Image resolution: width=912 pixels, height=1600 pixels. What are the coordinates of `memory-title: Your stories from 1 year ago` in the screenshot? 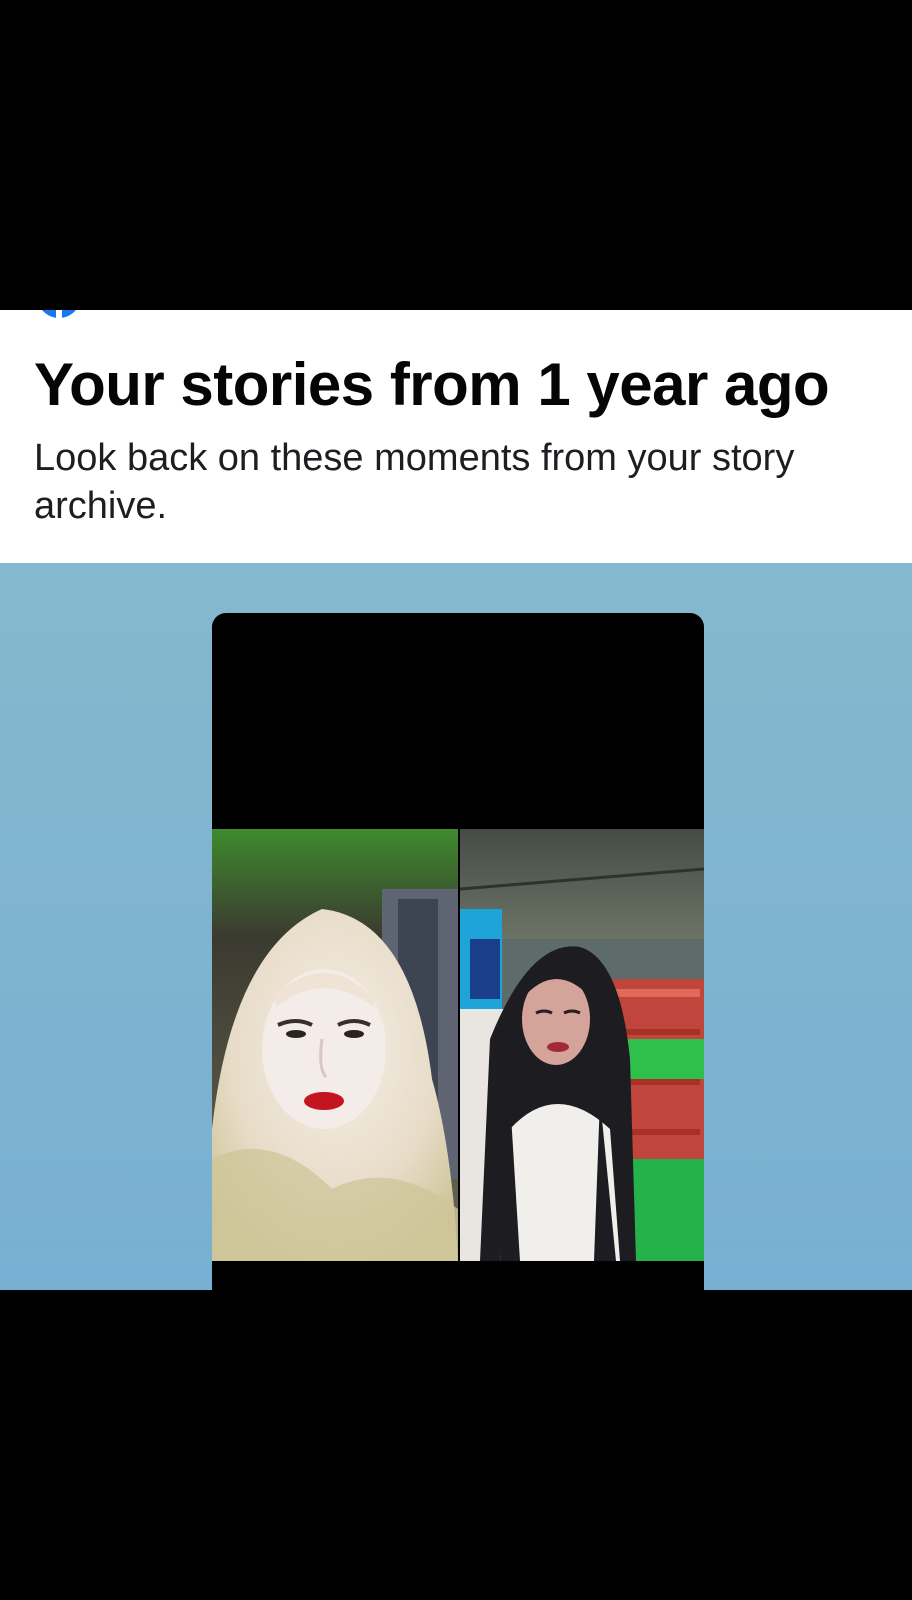 It's located at (432, 384).